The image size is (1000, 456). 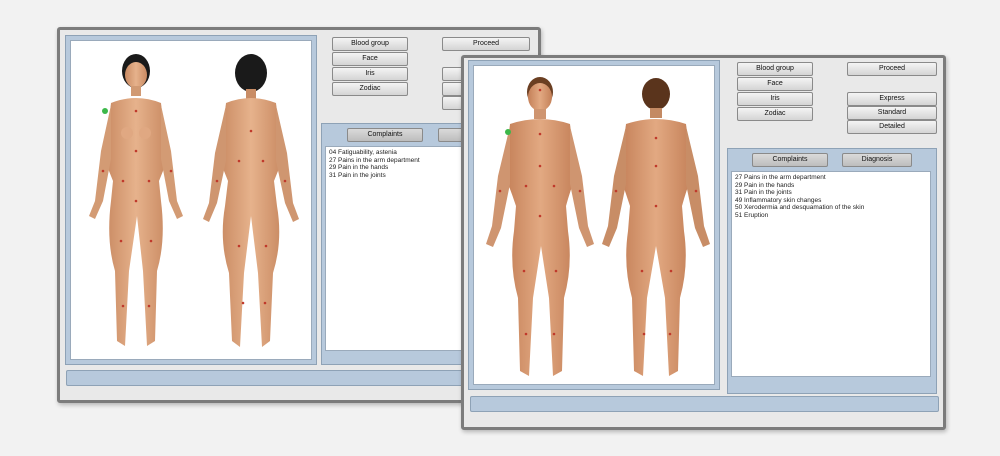 What do you see at coordinates (831, 201) in the screenshot?
I see `list-item: 49 Inflammatory skin changes` at bounding box center [831, 201].